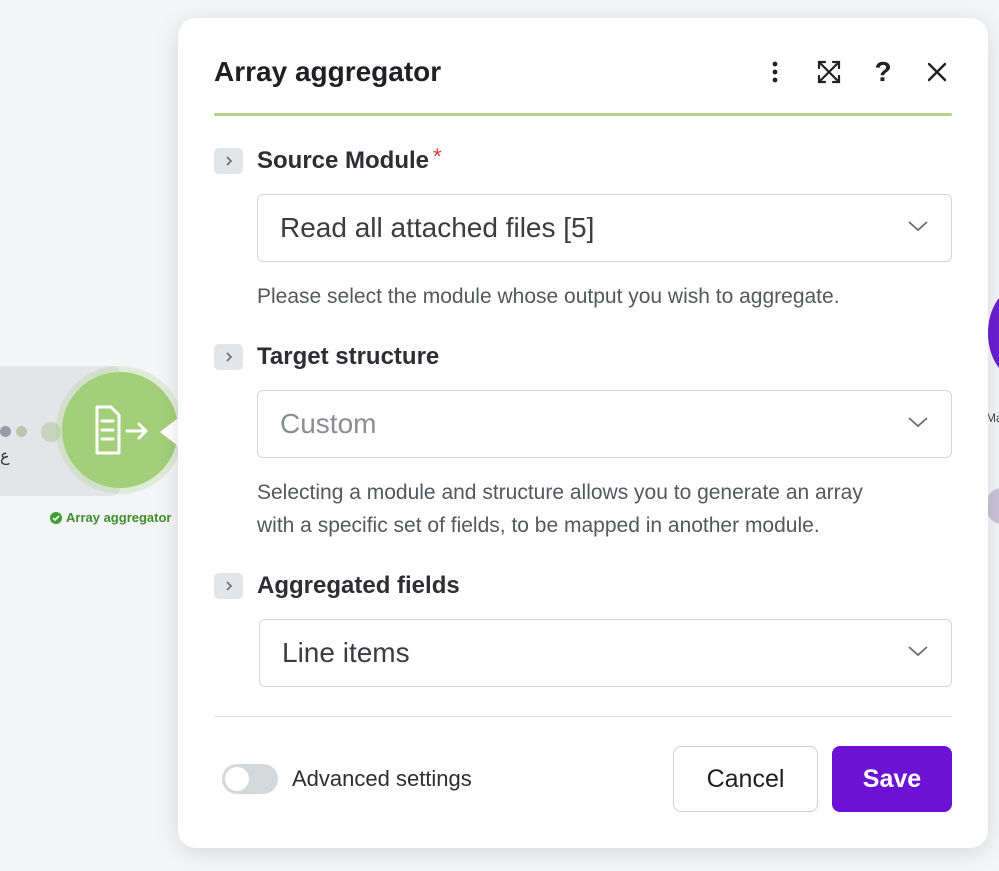  What do you see at coordinates (382, 778) in the screenshot?
I see `advanced-settings-label: Advanced settings` at bounding box center [382, 778].